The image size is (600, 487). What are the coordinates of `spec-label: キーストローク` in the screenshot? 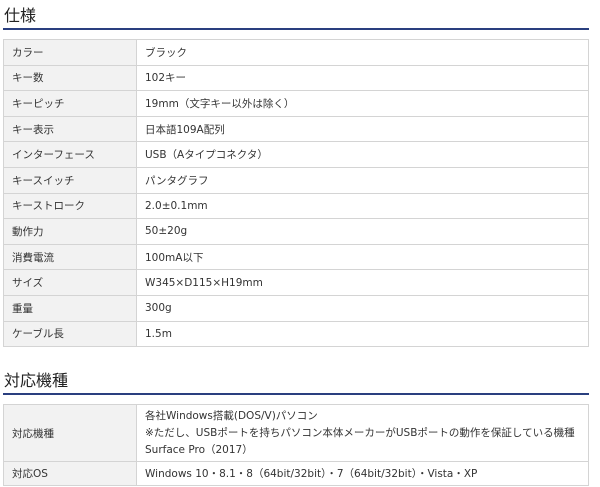 It's located at (70, 206).